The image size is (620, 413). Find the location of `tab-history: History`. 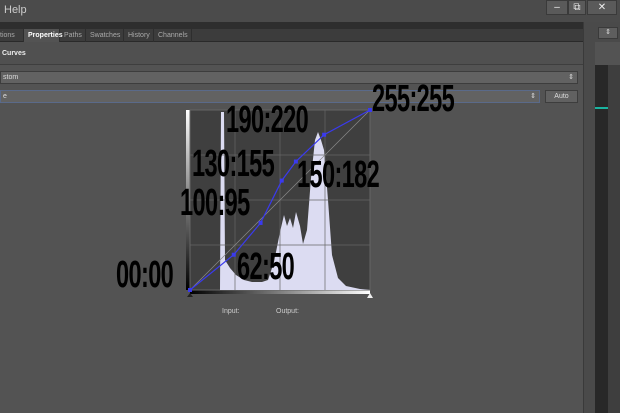

tab-history: History is located at coordinates (139, 35).